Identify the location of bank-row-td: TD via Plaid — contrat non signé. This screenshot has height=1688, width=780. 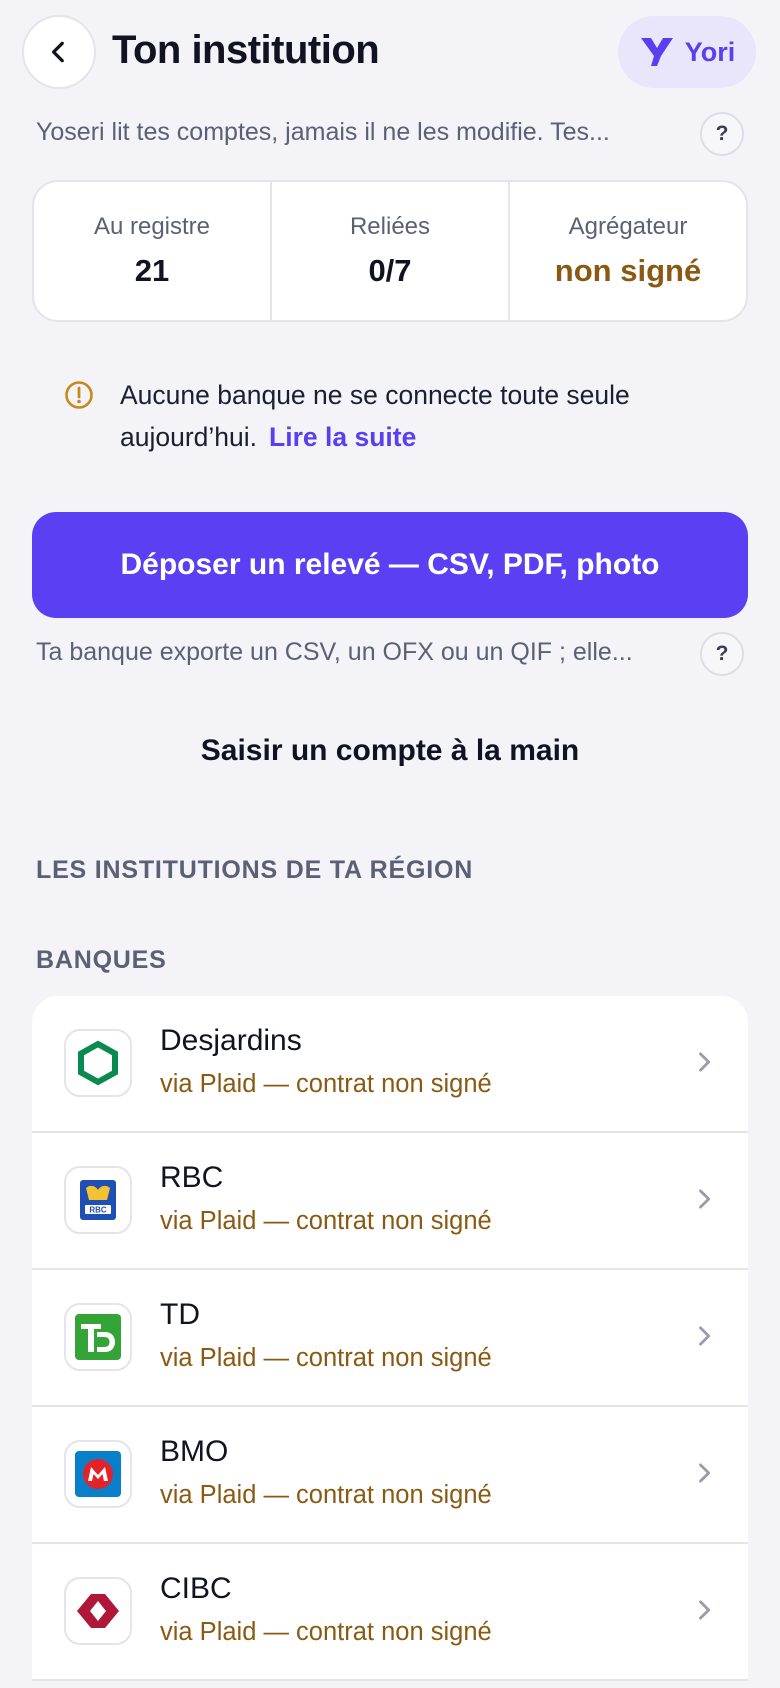
(390, 1338).